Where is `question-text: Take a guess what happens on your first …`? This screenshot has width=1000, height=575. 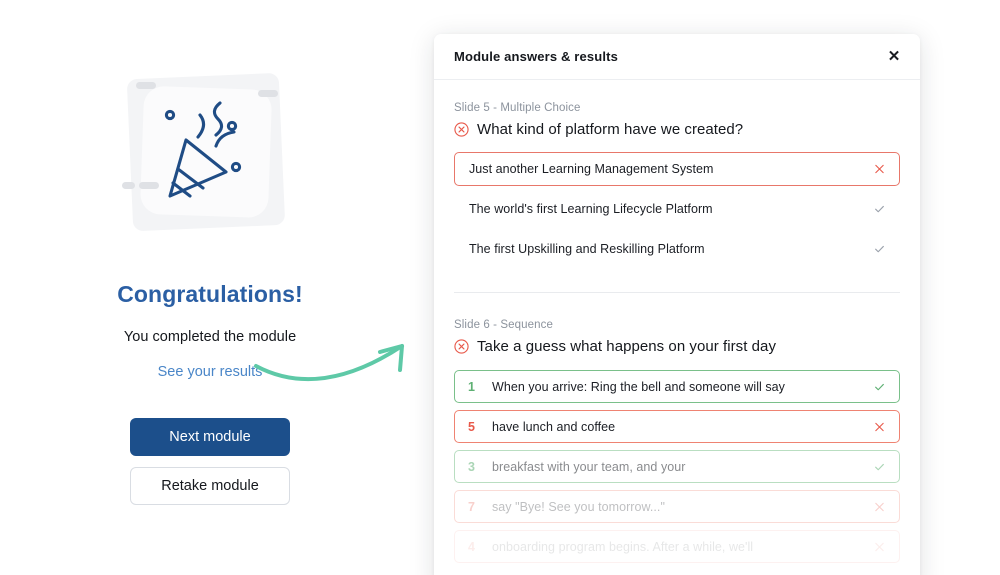
question-text: Take a guess what happens on your first … is located at coordinates (626, 346).